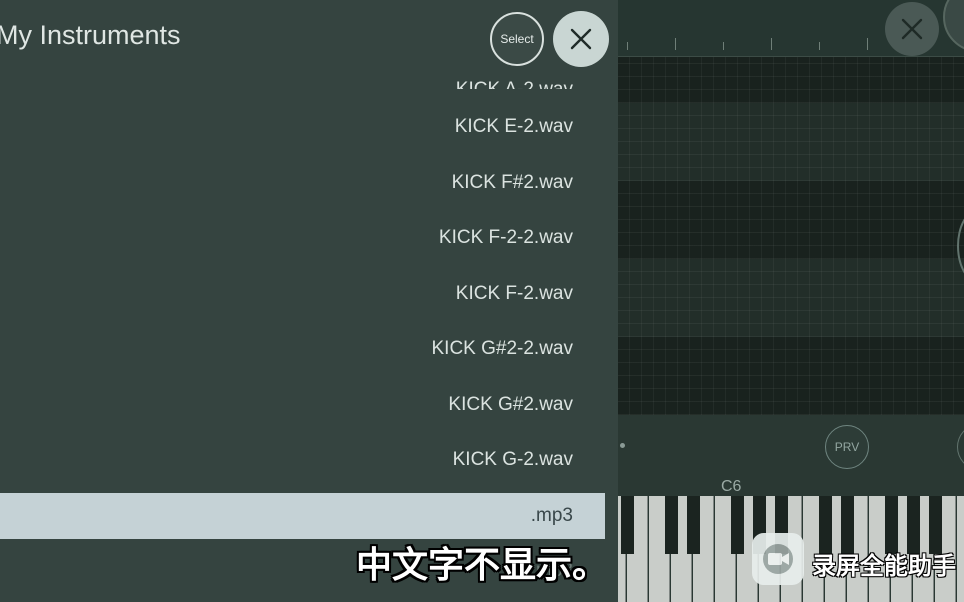 The image size is (964, 602). Describe the element at coordinates (960, 549) in the screenshot. I see `piano-white-key` at that location.